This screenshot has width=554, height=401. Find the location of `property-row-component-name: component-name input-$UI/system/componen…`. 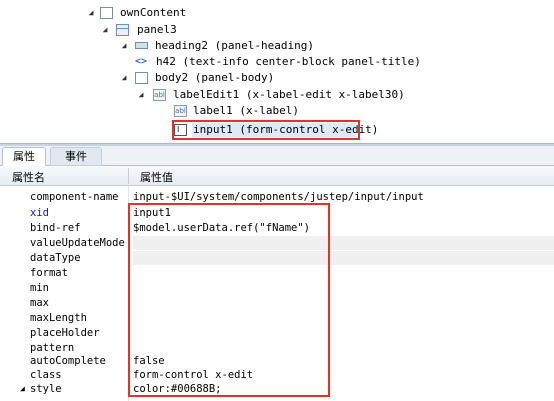

property-row-component-name: component-name input-$UI/system/componen… is located at coordinates (277, 197).